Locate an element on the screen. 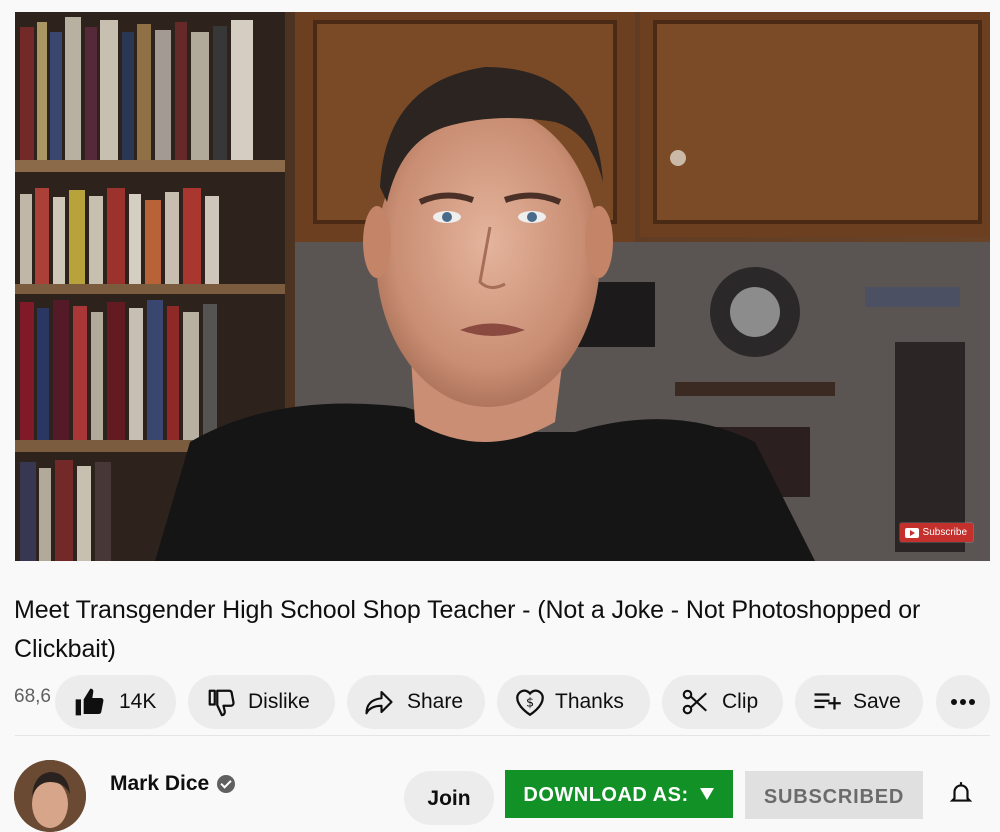  avatar-image is located at coordinates (50, 796).